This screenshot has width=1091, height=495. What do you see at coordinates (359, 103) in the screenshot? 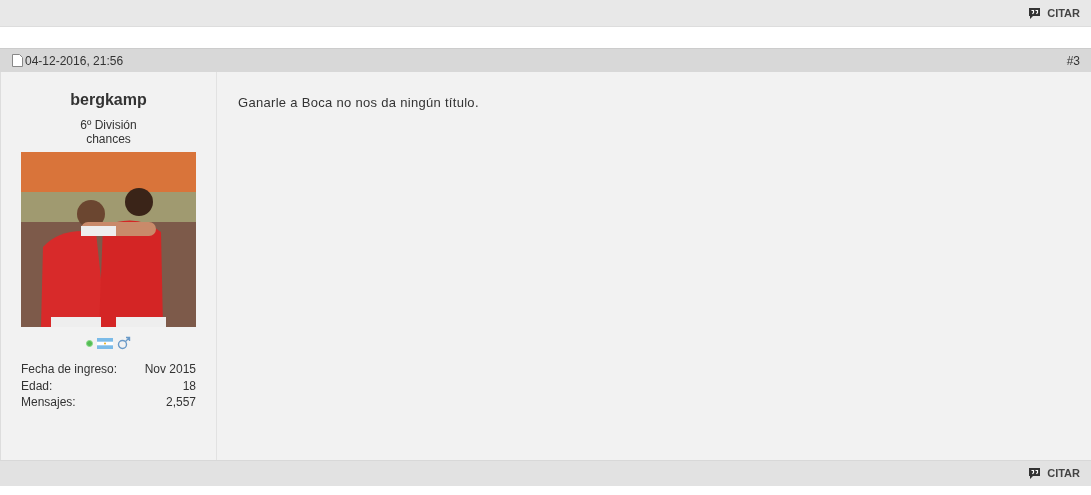
I see `post-message: Ganarle a Boca no nos da ningún título.` at bounding box center [359, 103].